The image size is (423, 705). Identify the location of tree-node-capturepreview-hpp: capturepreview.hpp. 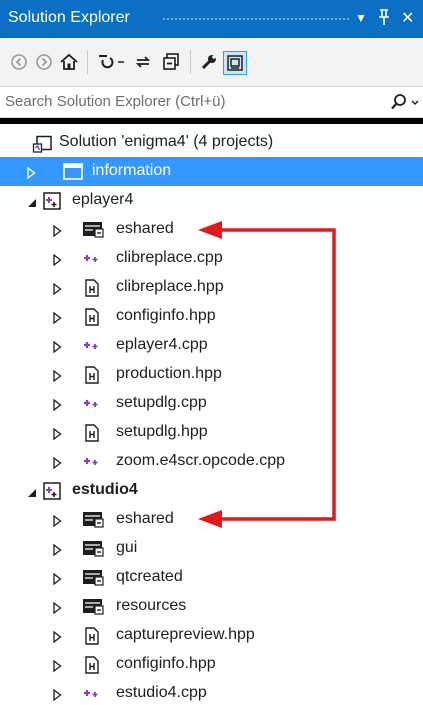
(211, 635).